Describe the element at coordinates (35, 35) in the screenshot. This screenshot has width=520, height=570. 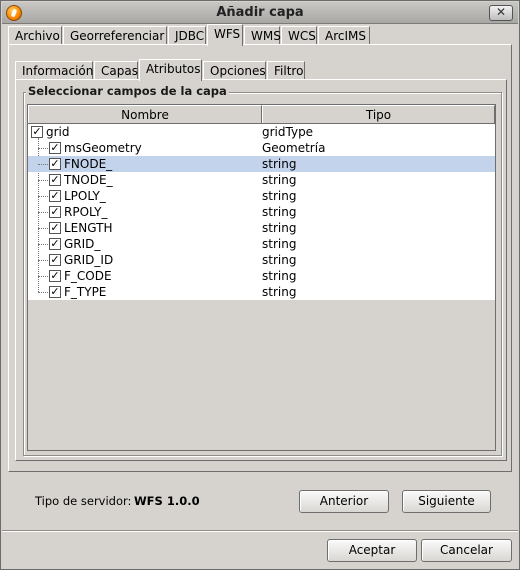
I see `main-tab-archivo: Archivo` at that location.